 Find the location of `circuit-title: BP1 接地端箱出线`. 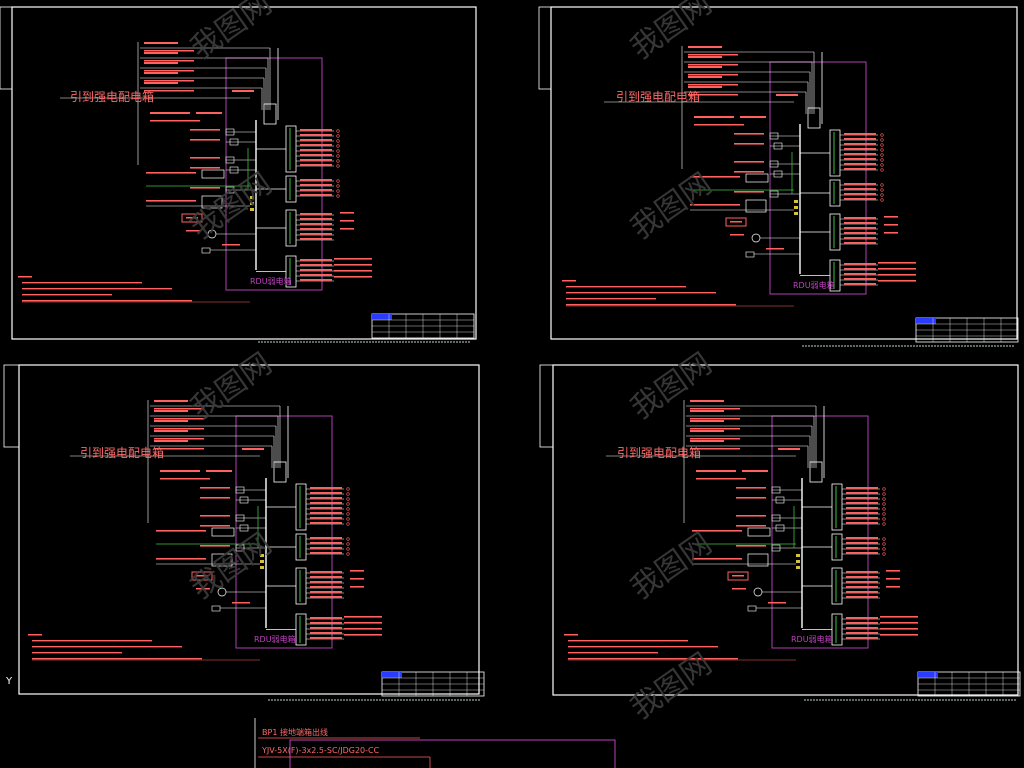

circuit-title: BP1 接地端箱出线 is located at coordinates (295, 732).